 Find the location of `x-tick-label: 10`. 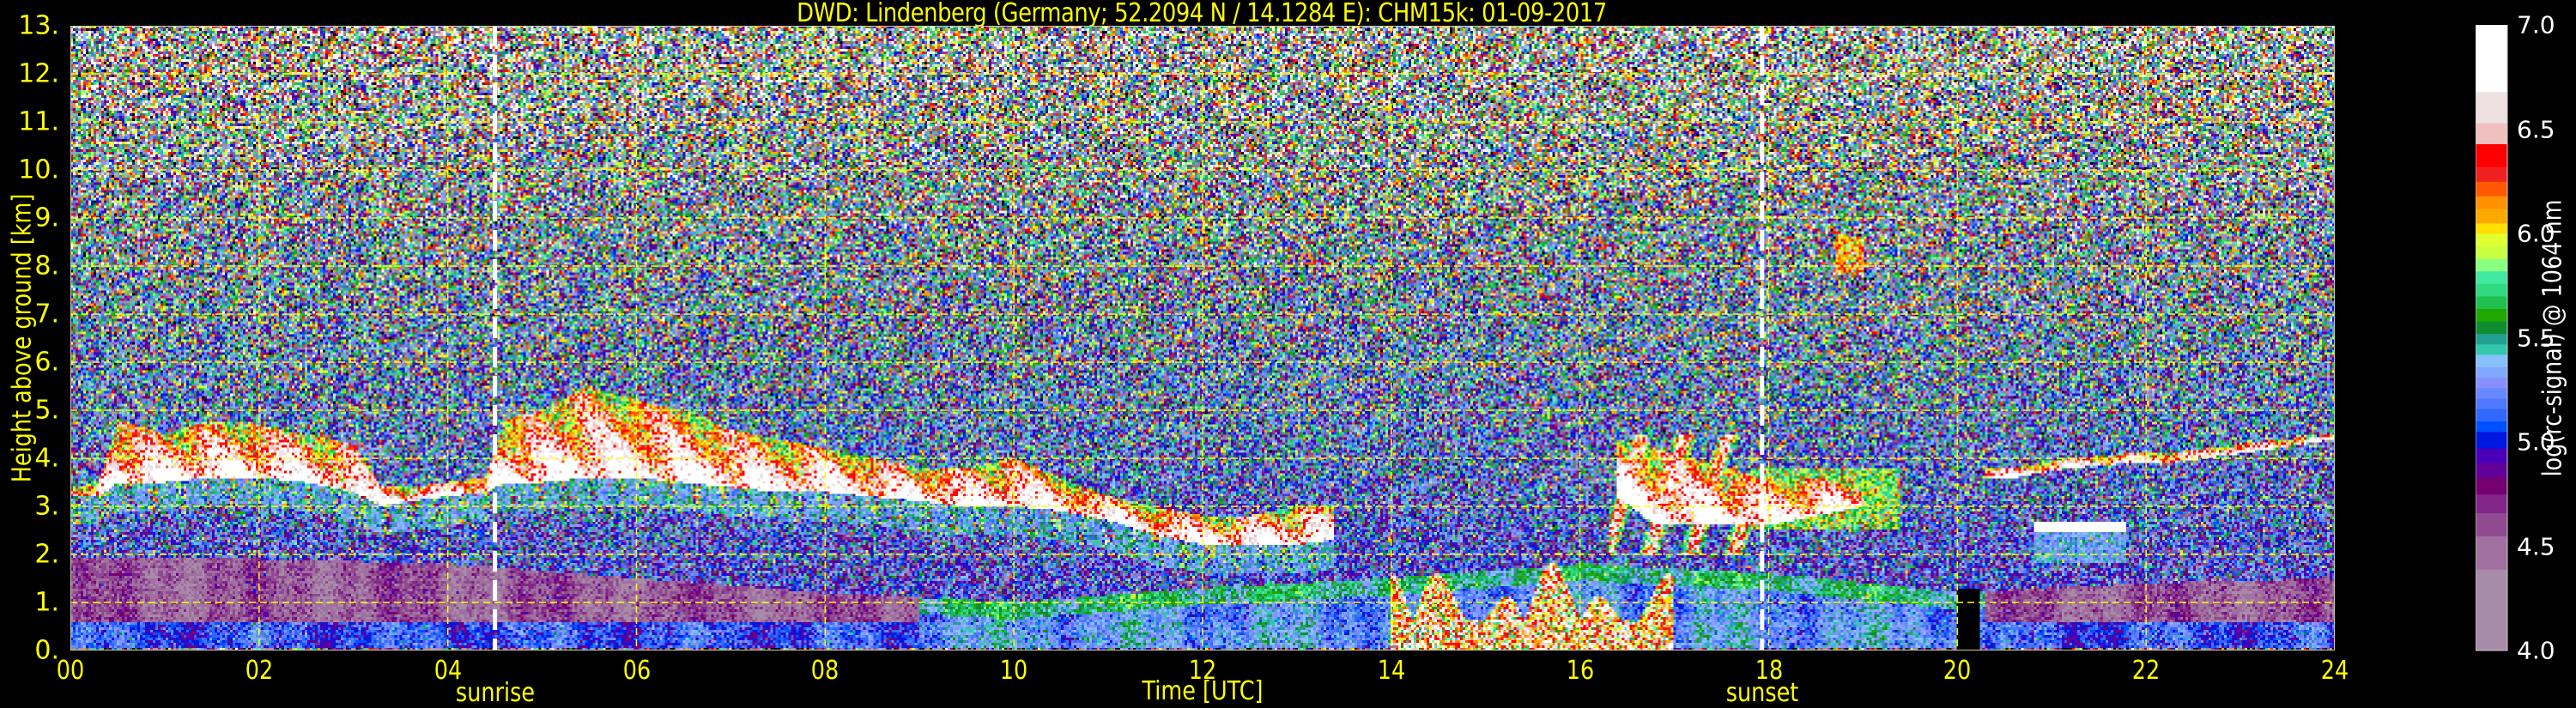

x-tick-label: 10 is located at coordinates (1013, 671).